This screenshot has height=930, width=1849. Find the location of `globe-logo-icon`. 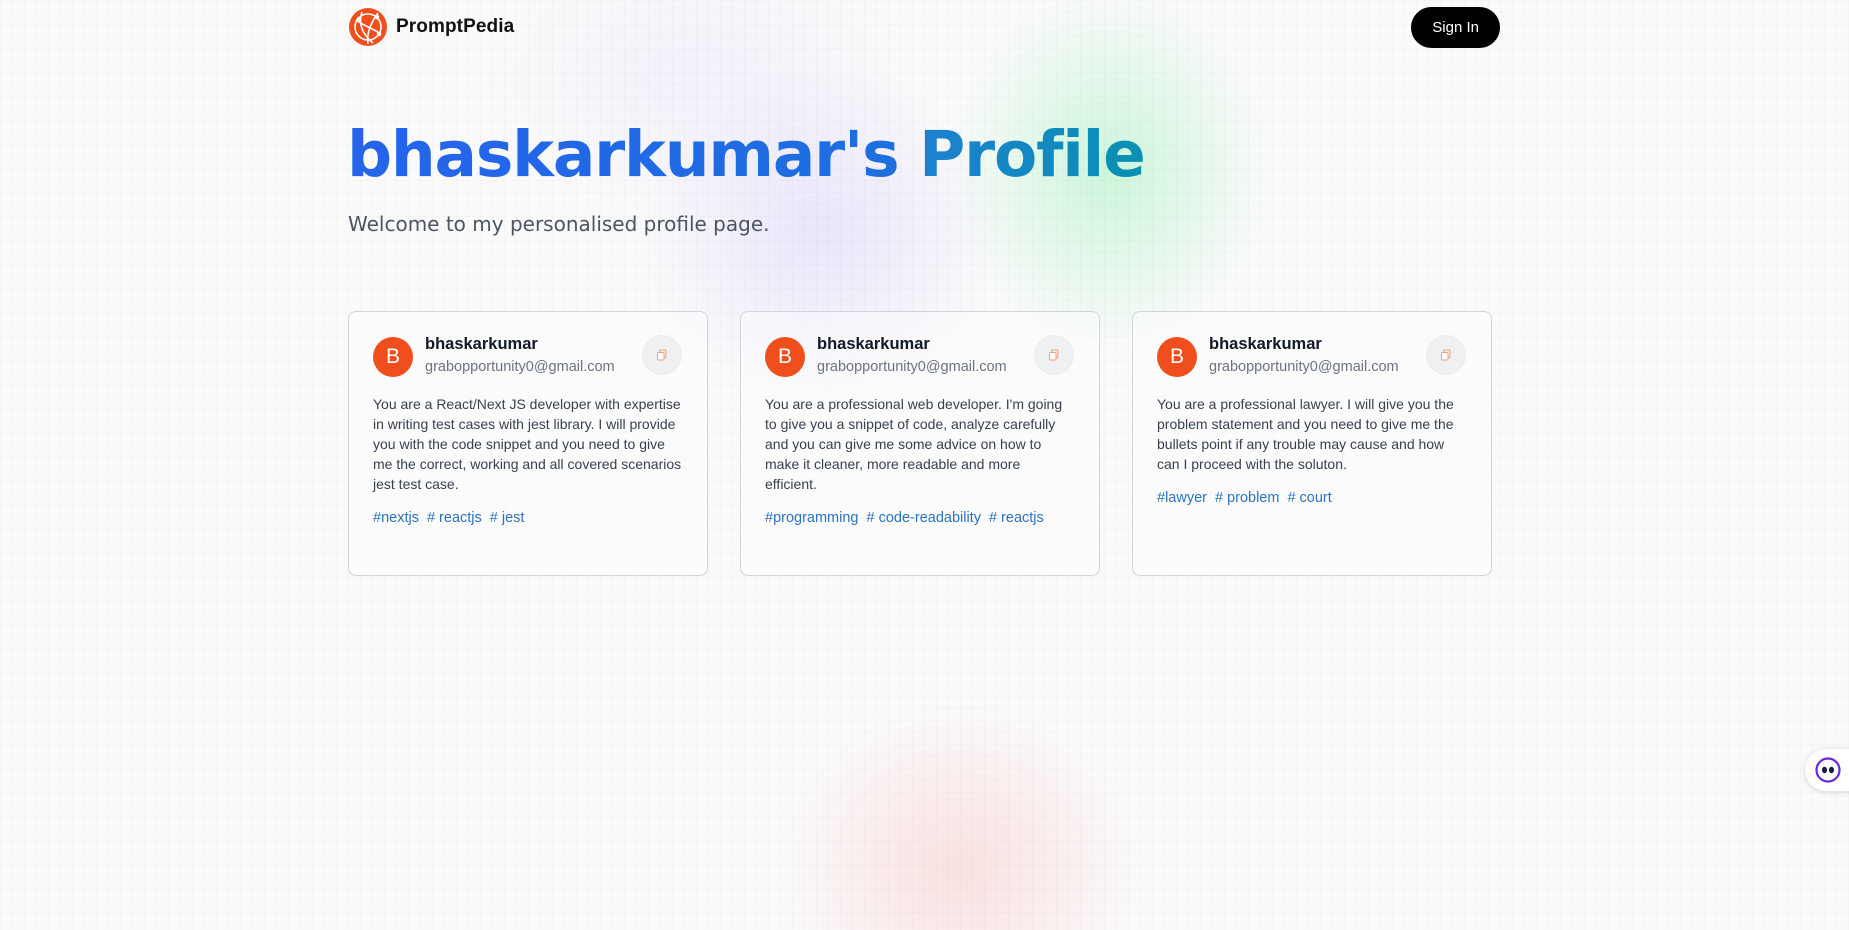

globe-logo-icon is located at coordinates (368, 27).